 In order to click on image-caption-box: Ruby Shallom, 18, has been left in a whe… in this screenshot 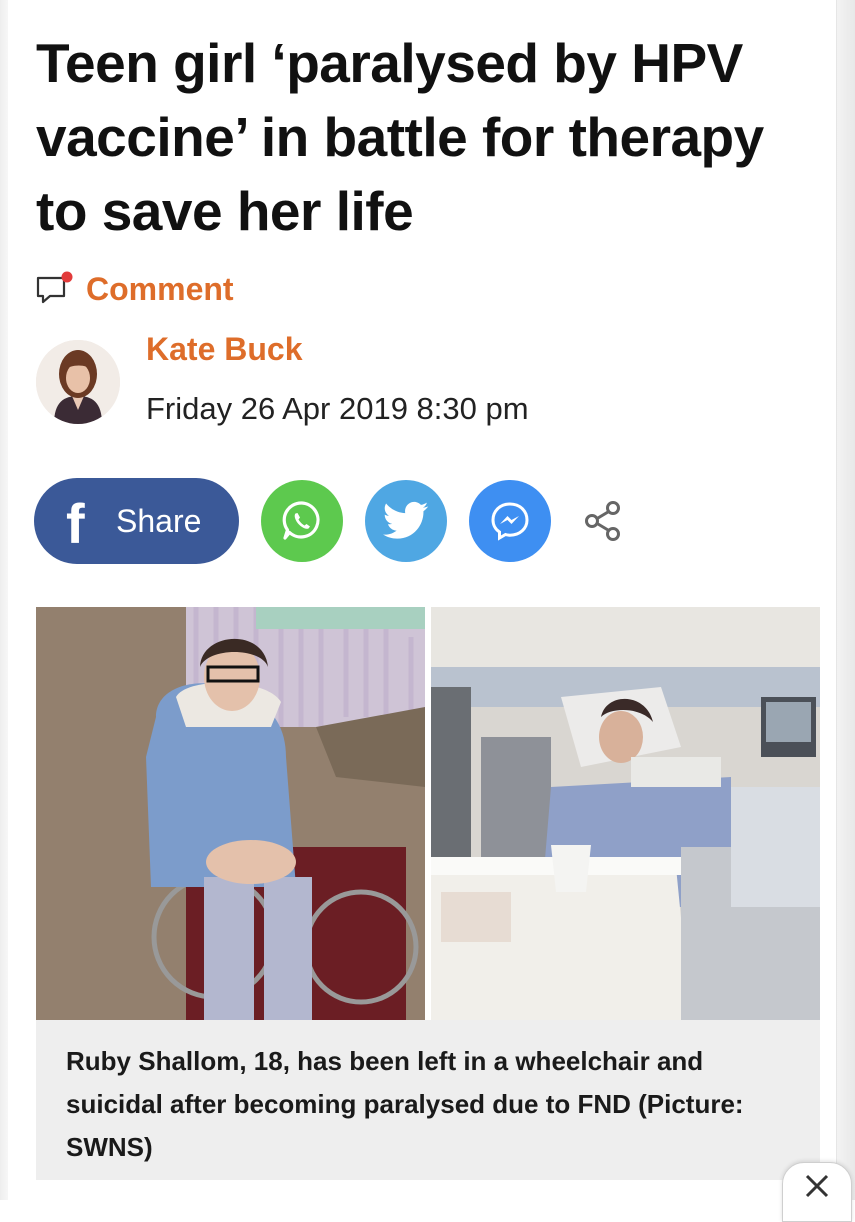, I will do `click(428, 1100)`.